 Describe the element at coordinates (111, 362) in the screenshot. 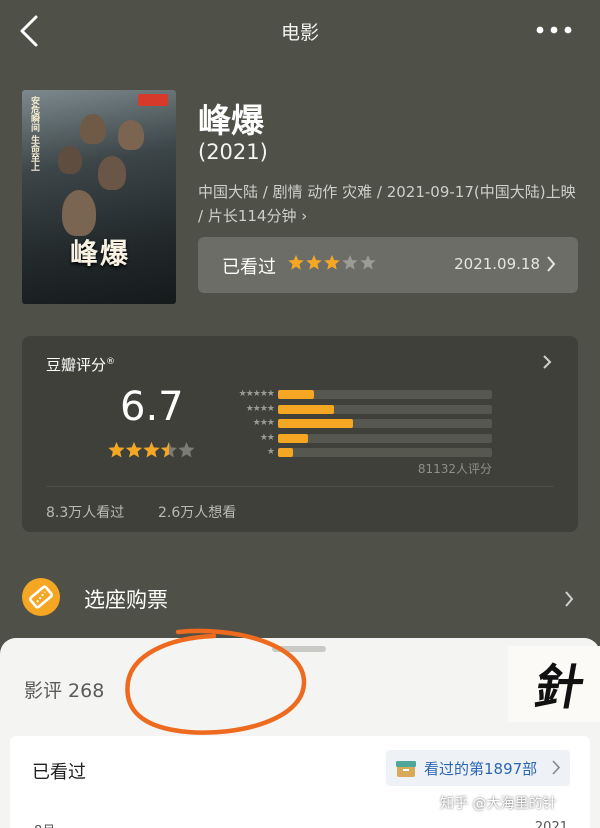

I see `registered-mark: ®` at that location.